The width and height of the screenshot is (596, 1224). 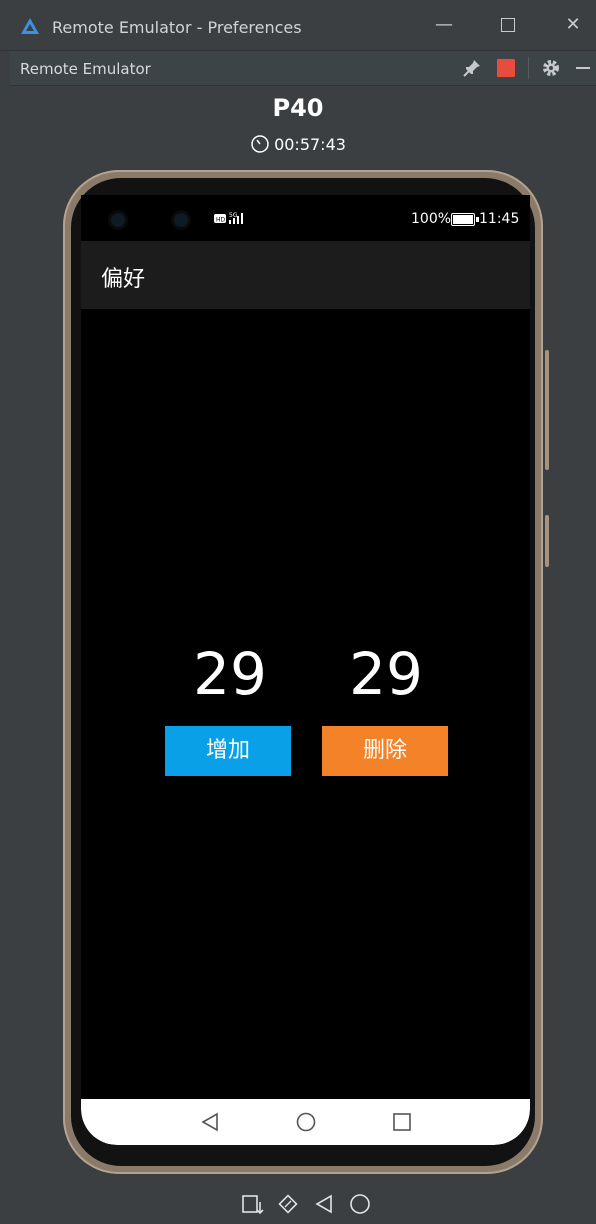 I want to click on power-key, so click(x=547, y=541).